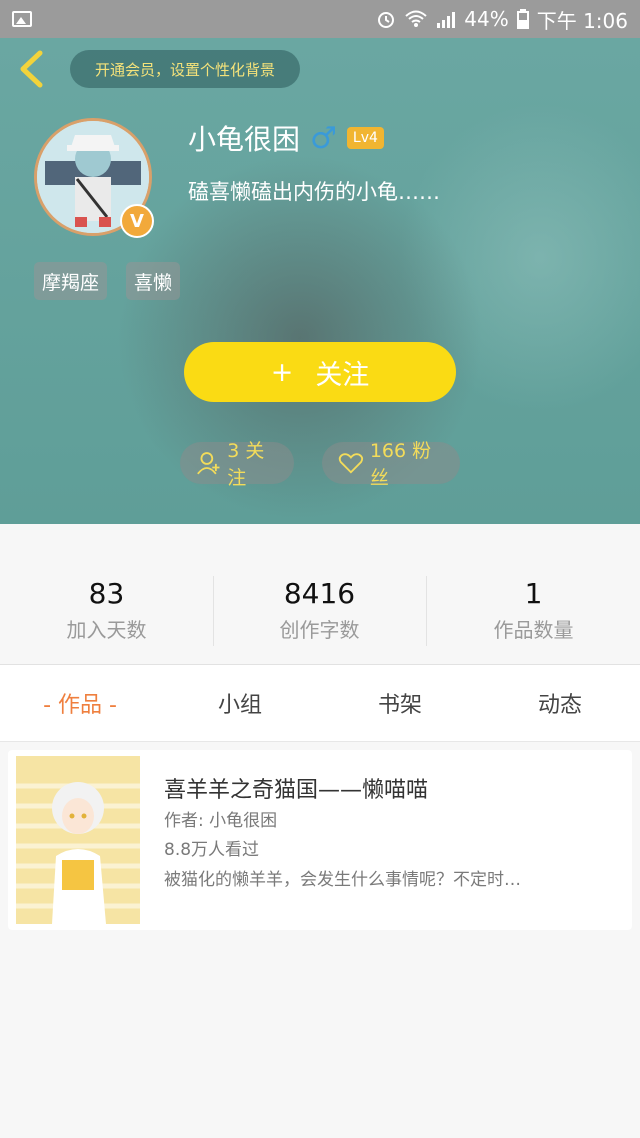  Describe the element at coordinates (208, 463) in the screenshot. I see `user-add-icon` at that location.